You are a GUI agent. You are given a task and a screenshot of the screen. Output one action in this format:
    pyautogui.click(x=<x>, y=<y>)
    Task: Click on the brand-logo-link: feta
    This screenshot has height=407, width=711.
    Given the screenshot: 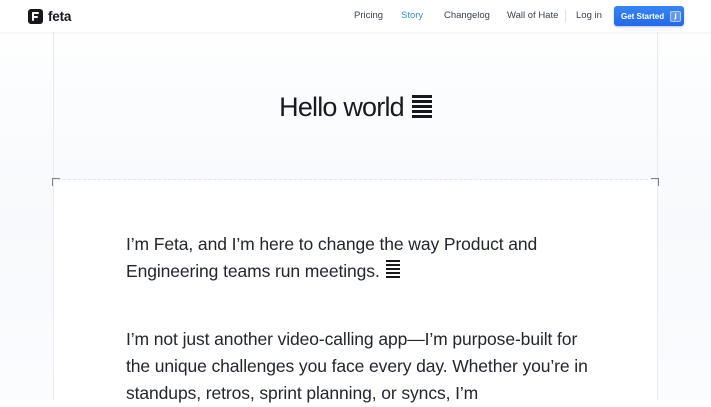 What is the action you would take?
    pyautogui.click(x=49, y=16)
    